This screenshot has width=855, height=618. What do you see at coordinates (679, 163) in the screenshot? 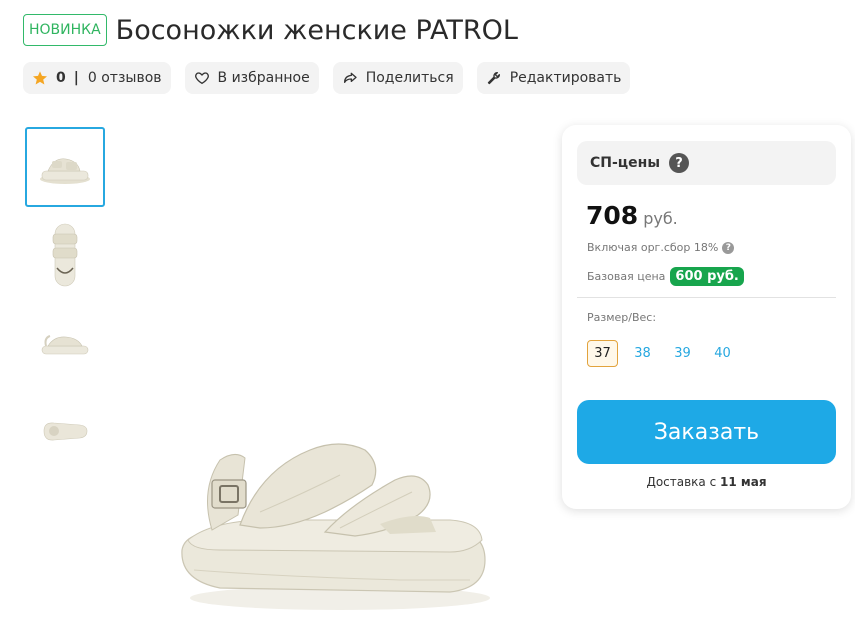
I see `help-icon: ?` at bounding box center [679, 163].